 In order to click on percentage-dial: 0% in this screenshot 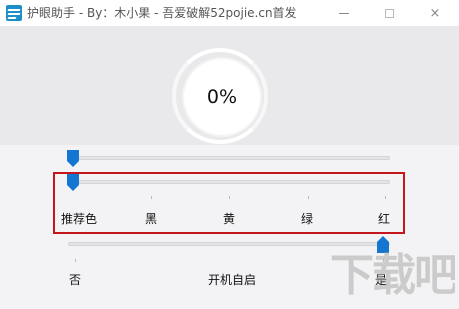, I will do `click(222, 97)`.